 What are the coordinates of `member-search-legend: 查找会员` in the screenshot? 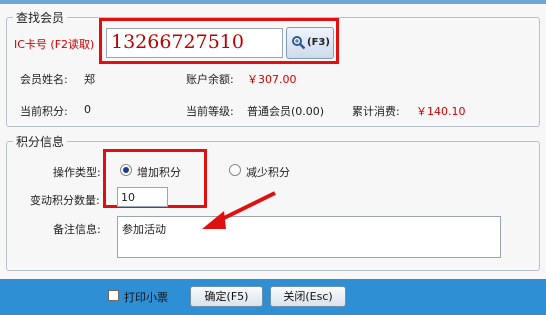 It's located at (40, 18).